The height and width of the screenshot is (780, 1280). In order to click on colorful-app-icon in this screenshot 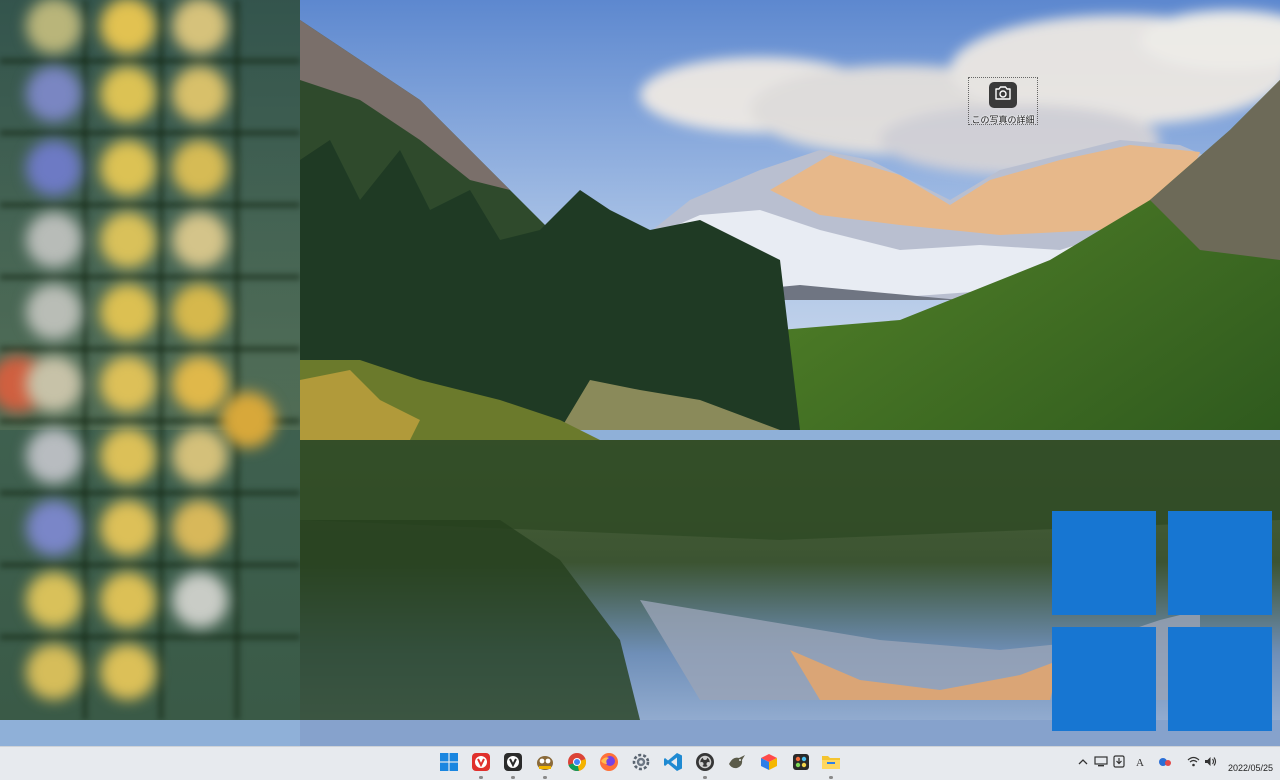, I will do `click(769, 764)`.